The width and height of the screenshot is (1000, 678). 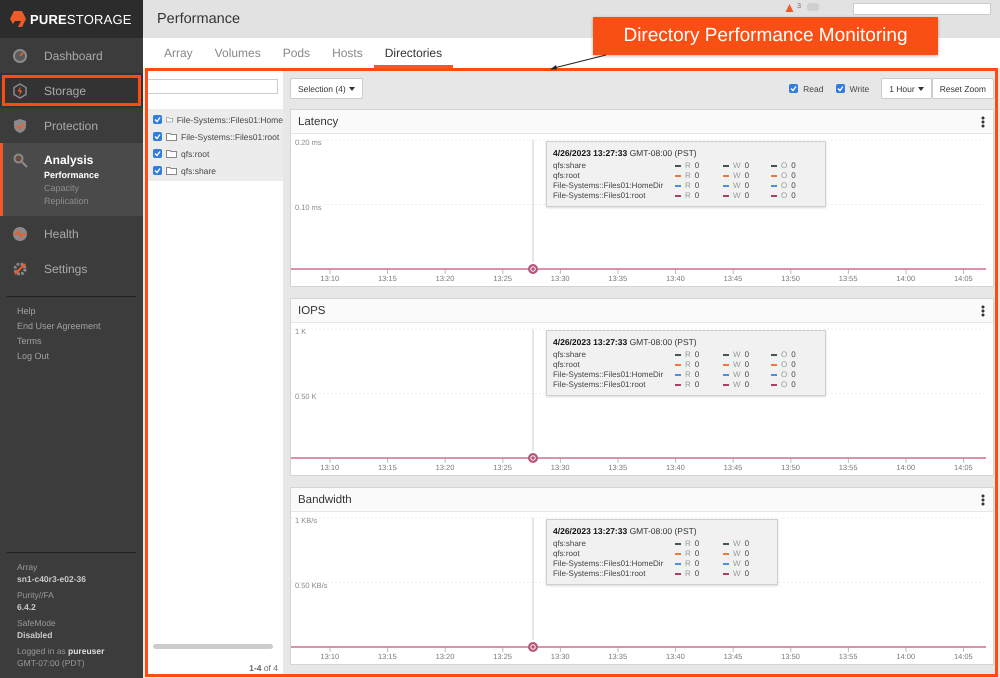 What do you see at coordinates (71, 233) in the screenshot?
I see `nav-item: Health` at bounding box center [71, 233].